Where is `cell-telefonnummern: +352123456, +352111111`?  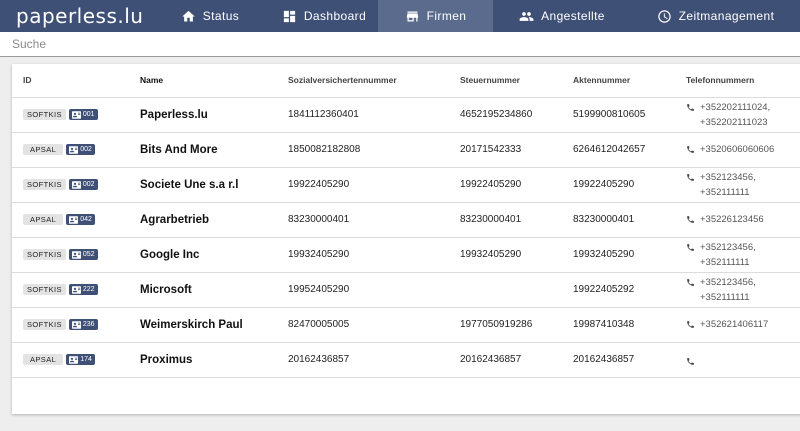 cell-telefonnummern: +352123456, +352111111 is located at coordinates (743, 290).